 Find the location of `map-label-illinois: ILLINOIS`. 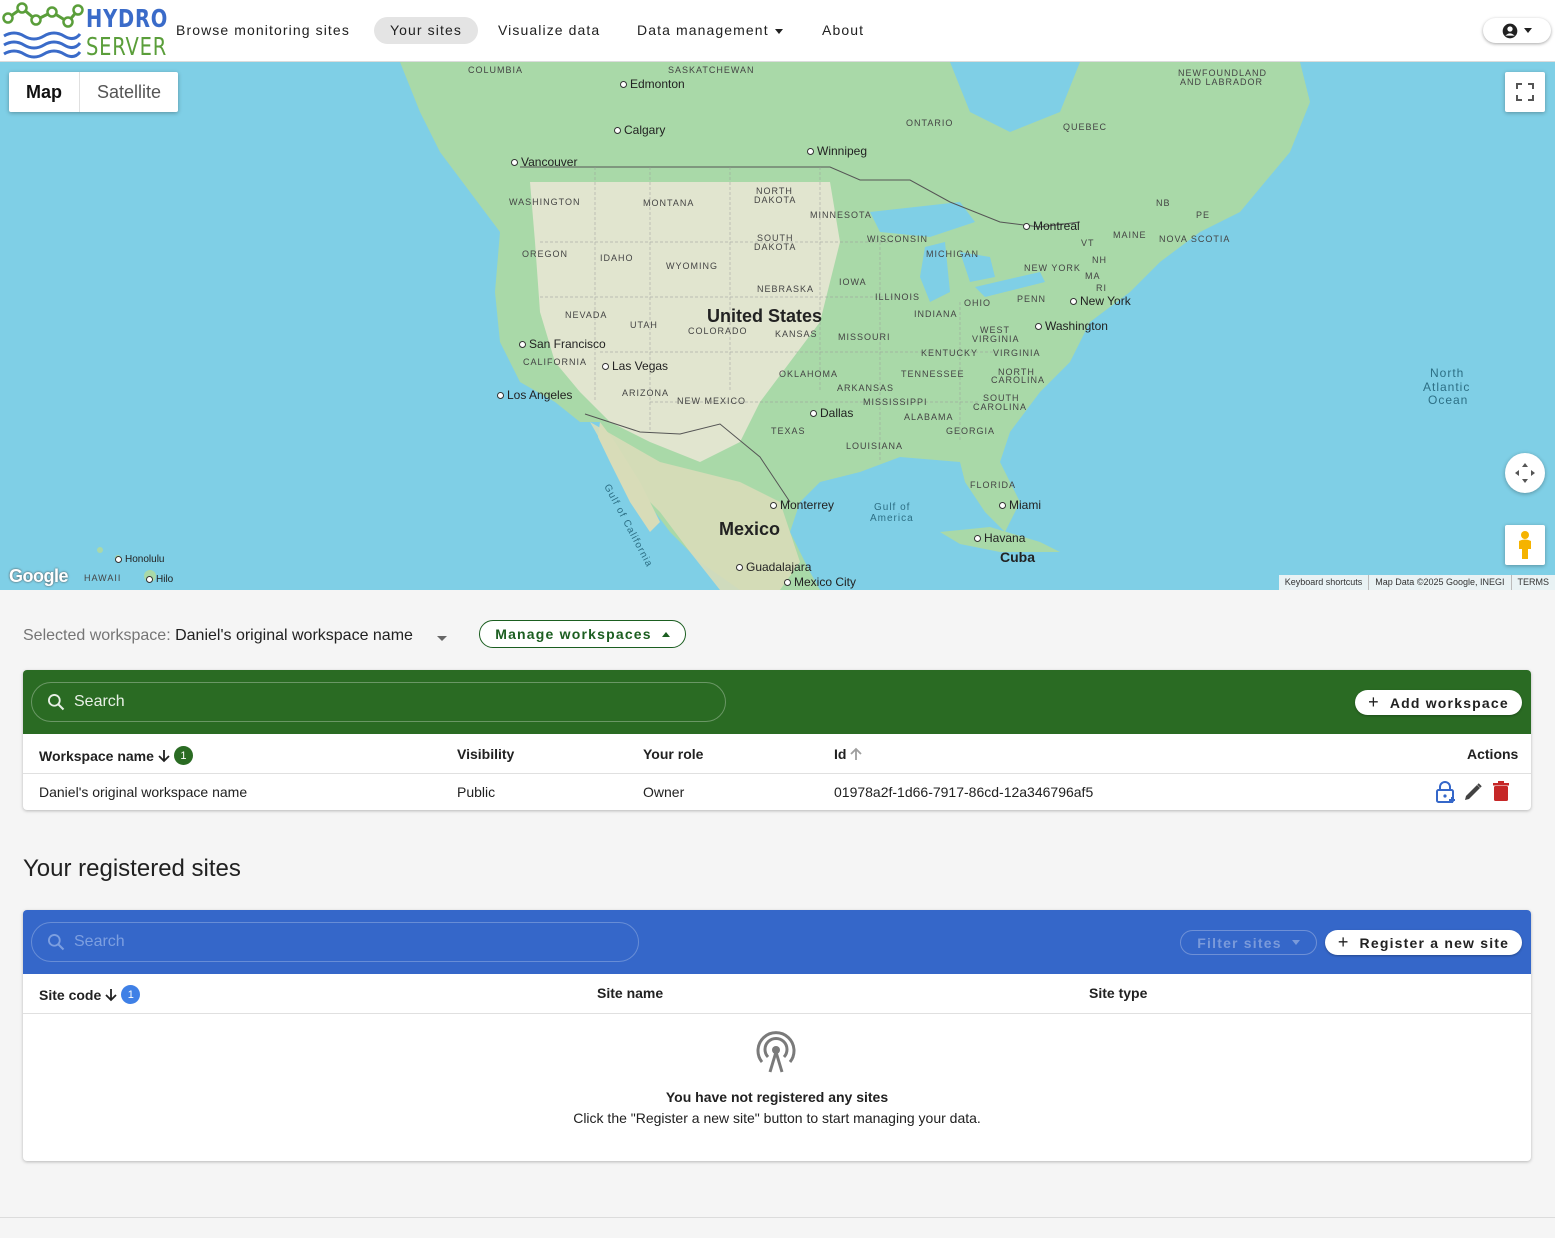

map-label-illinois: ILLINOIS is located at coordinates (898, 297).